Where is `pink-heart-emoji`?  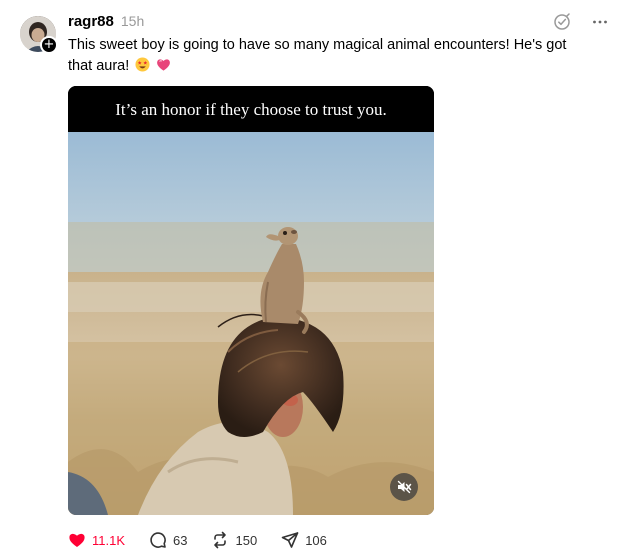
pink-heart-emoji is located at coordinates (164, 65).